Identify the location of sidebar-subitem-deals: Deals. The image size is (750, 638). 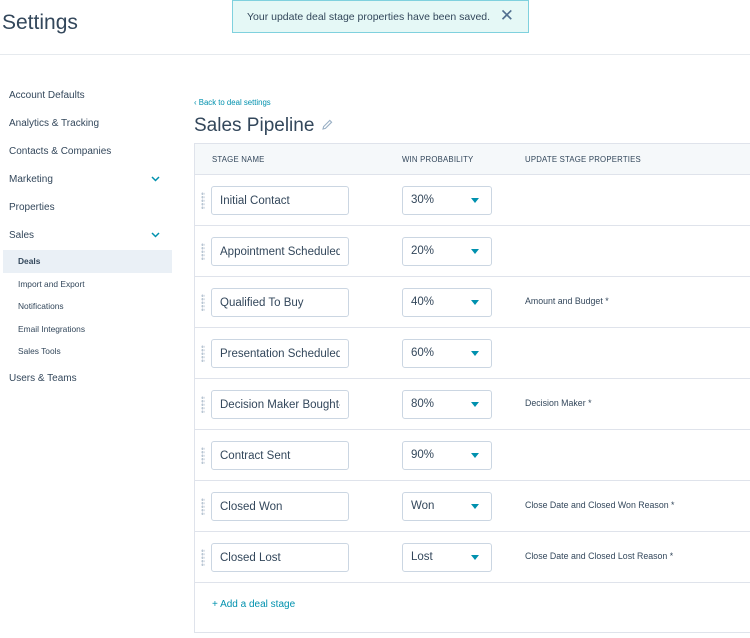
(87, 261).